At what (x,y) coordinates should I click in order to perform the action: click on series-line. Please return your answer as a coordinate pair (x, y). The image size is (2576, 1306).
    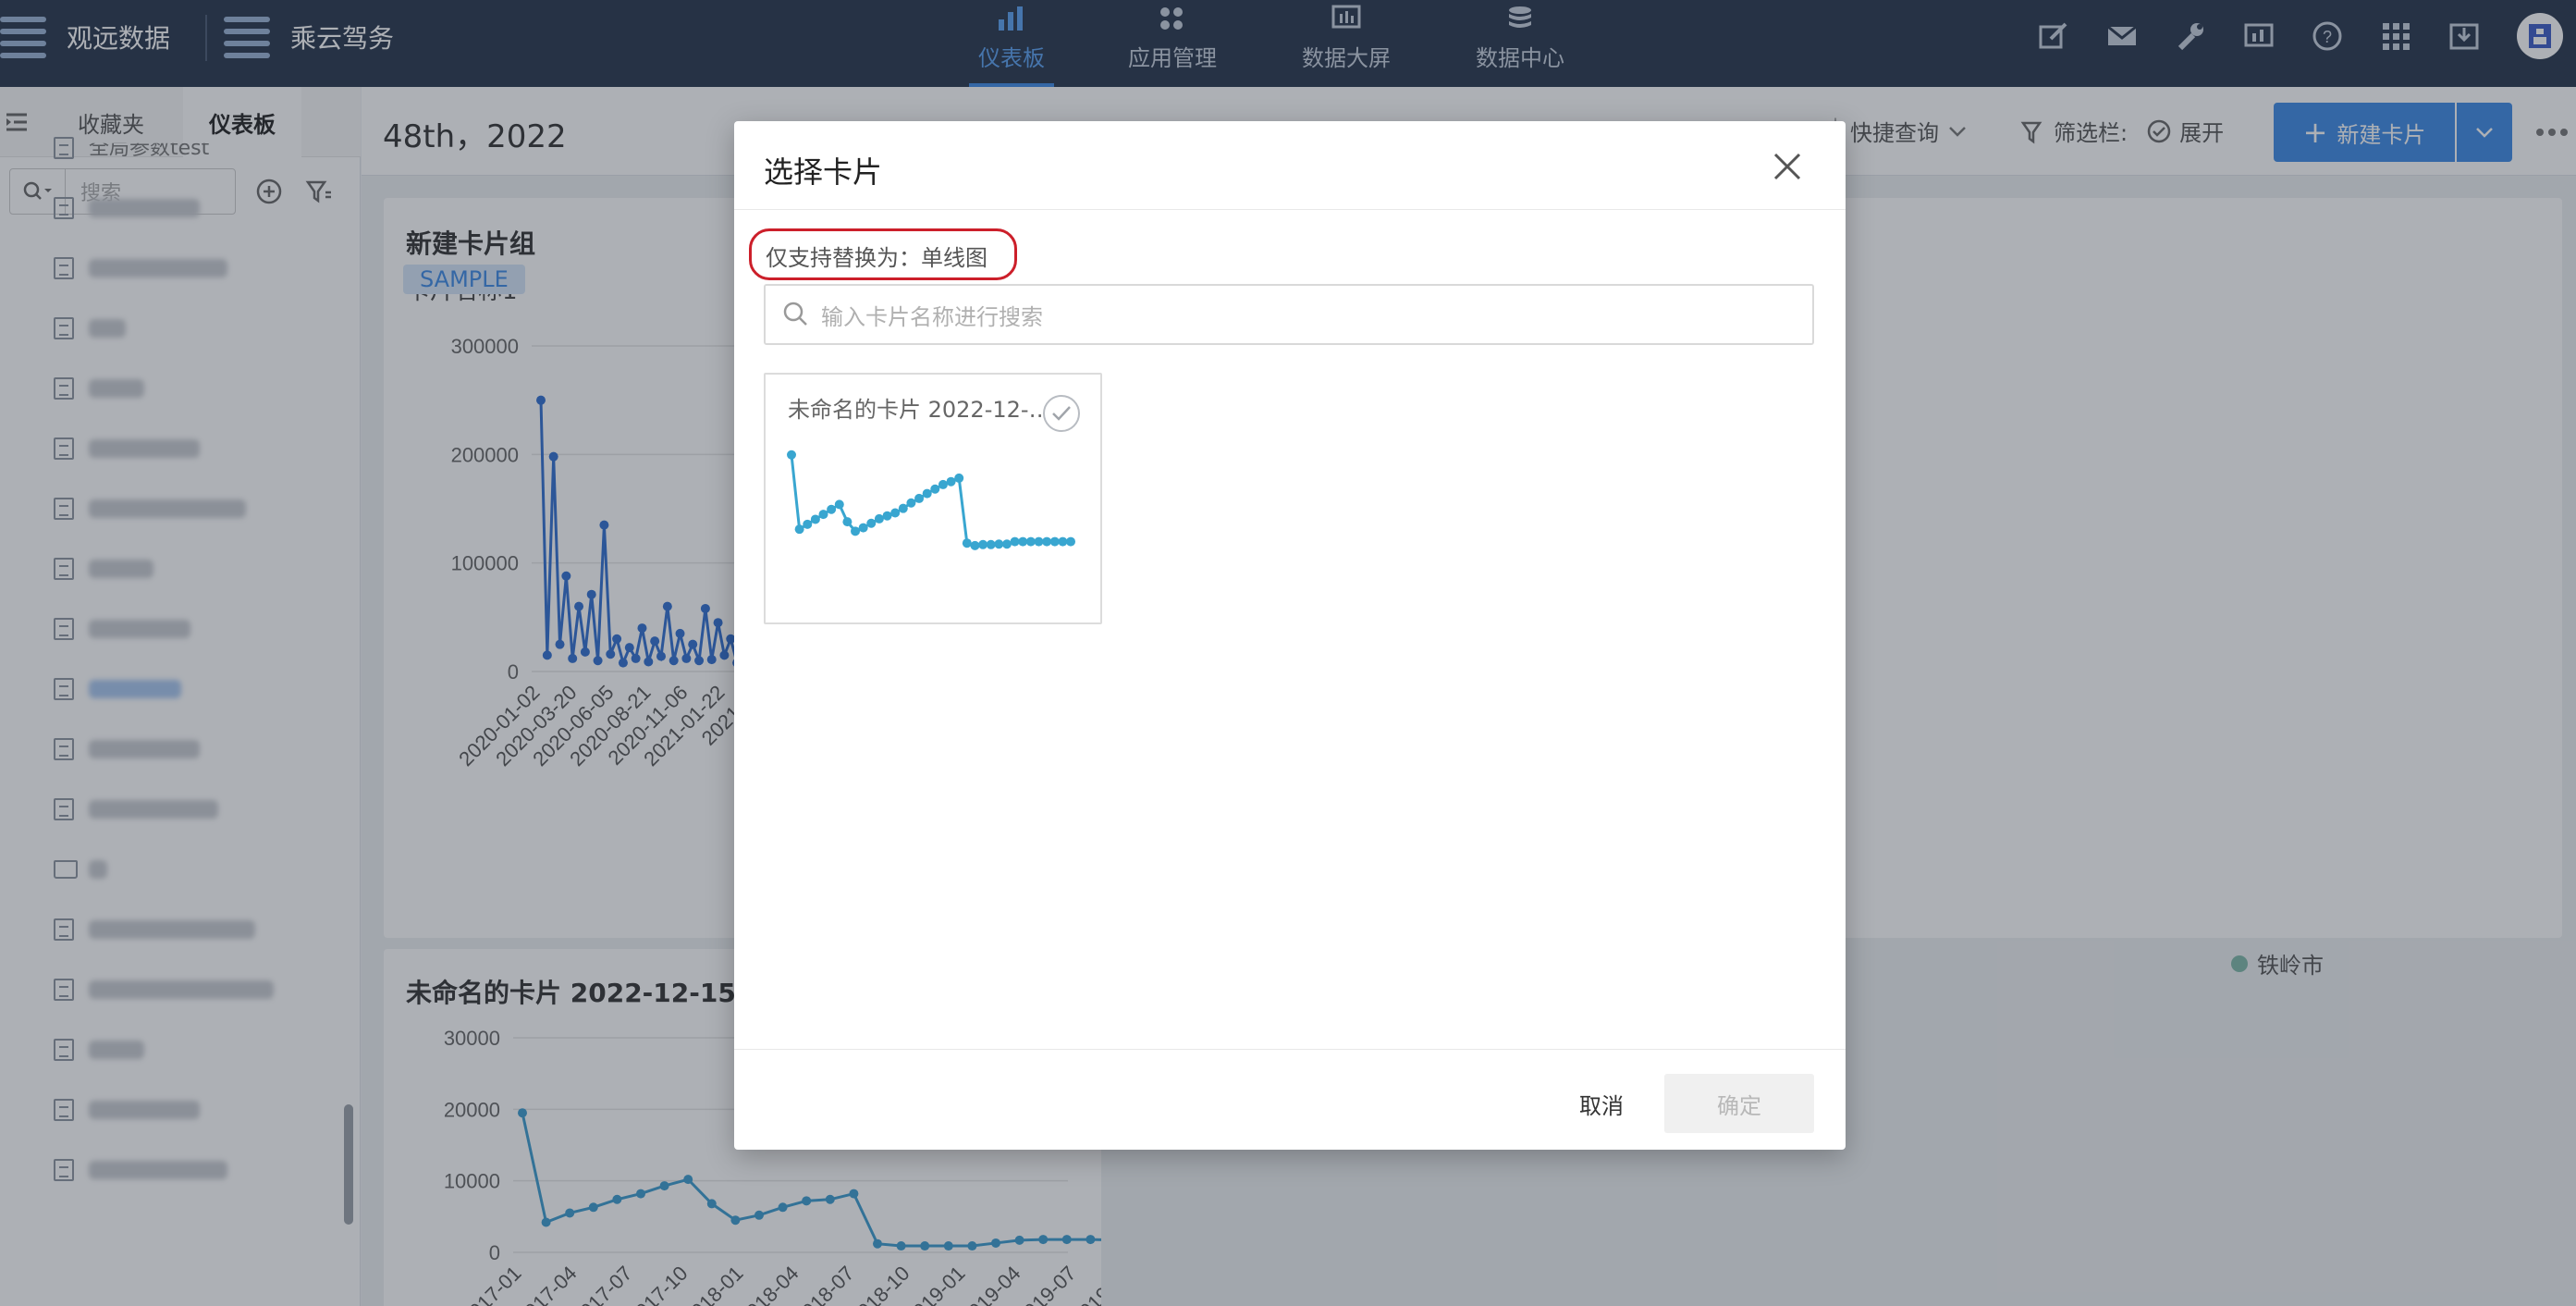
    Looking at the image, I should click on (931, 501).